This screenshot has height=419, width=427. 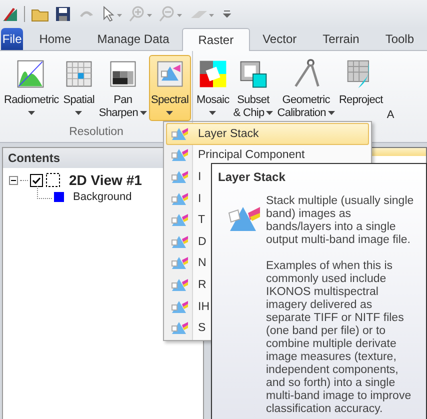 I want to click on tooltip-text: Examples of when this is commonly used include IKONOS multispectral imagery delivered as separate TIFF or NITF files (one band per file) or to combine multiple derivate image measures (texture, independent components, and so forth) into a single multi-band image to improve classification accuracy., so click(x=339, y=338).